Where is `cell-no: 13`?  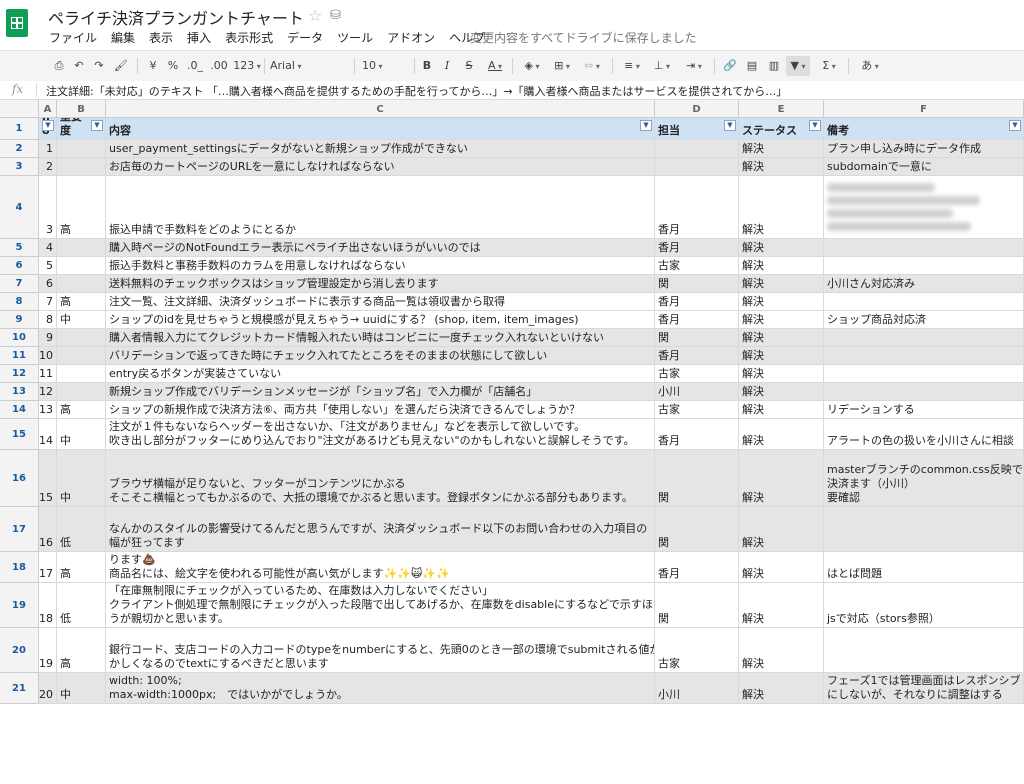
cell-no: 13 is located at coordinates (48, 410).